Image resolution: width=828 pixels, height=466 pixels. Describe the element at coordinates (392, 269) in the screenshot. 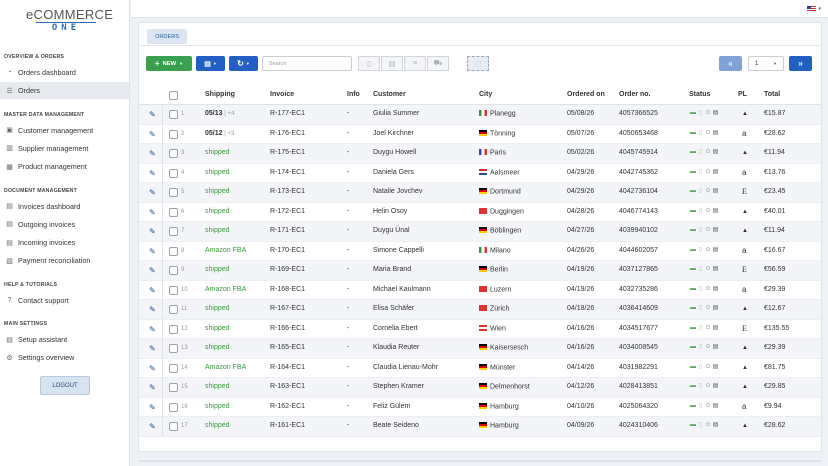

I see `customer-cell: Maria Brand` at that location.